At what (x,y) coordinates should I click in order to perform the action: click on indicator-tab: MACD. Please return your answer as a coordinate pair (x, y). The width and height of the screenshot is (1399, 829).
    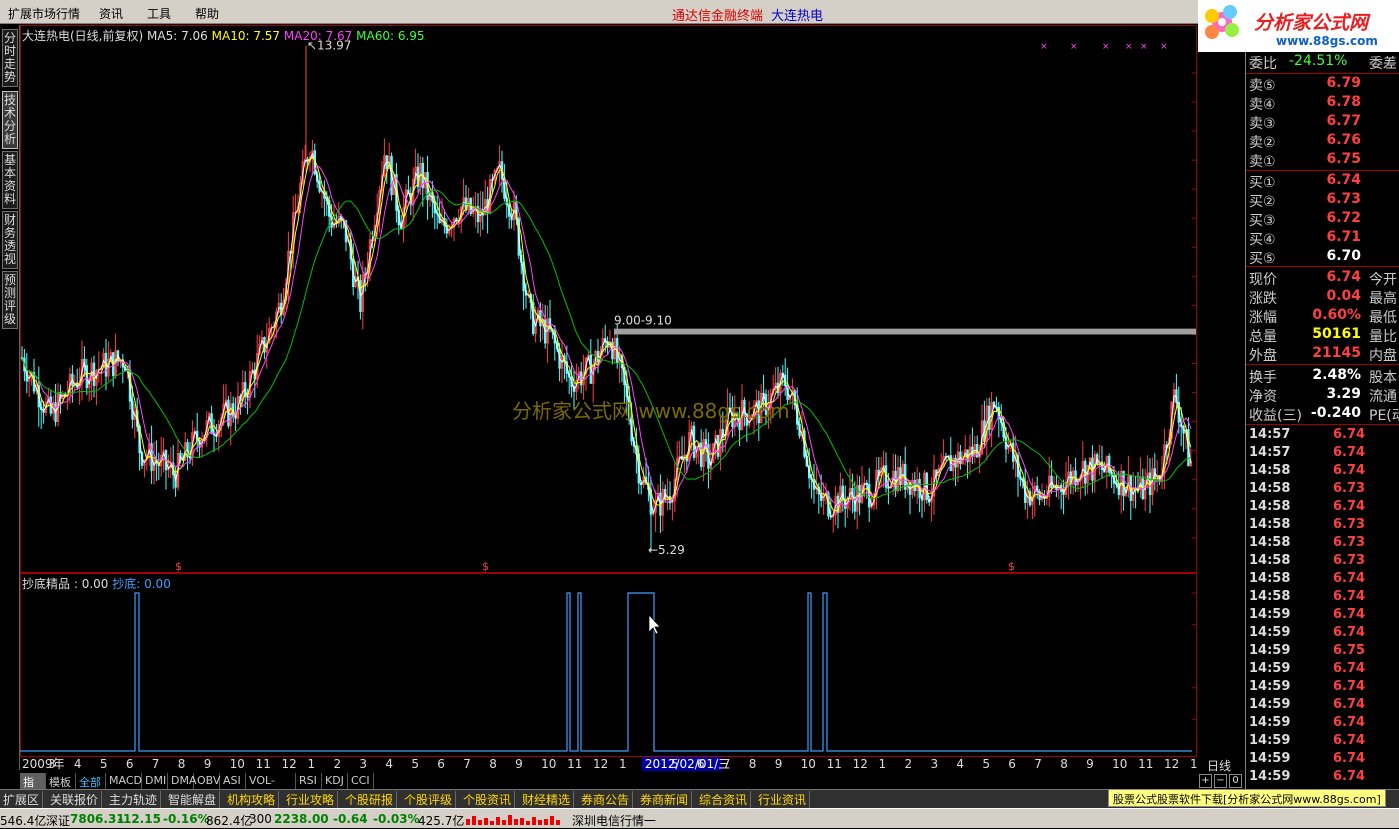
    Looking at the image, I should click on (124, 781).